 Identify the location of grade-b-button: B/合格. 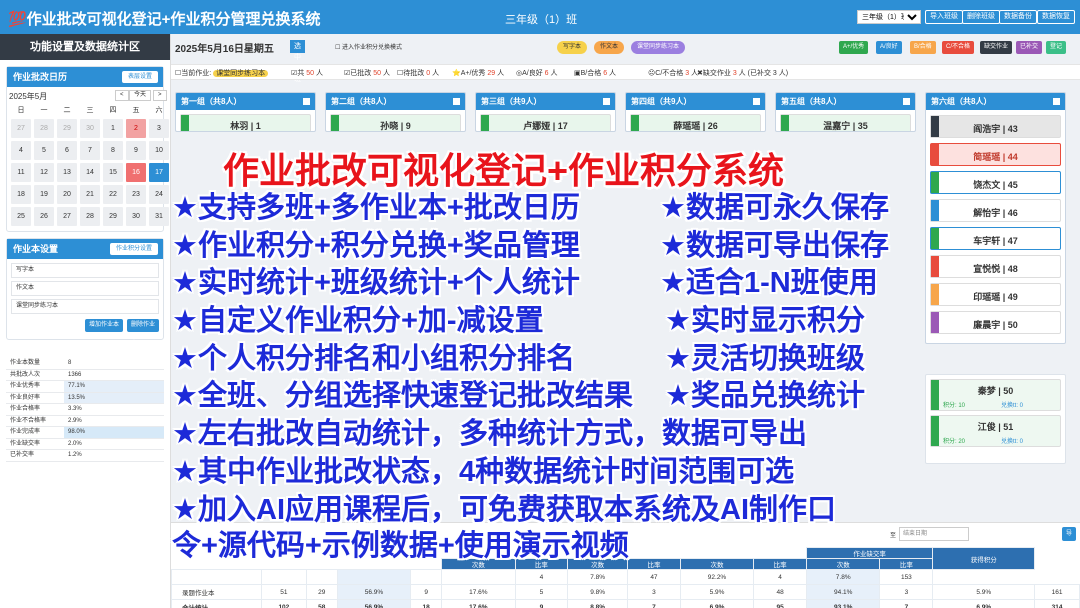
(923, 47).